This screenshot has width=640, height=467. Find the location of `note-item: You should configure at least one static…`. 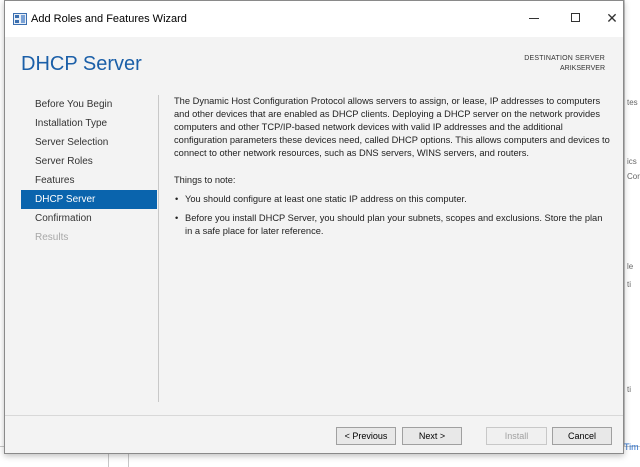

note-item: You should configure at least one static… is located at coordinates (393, 199).